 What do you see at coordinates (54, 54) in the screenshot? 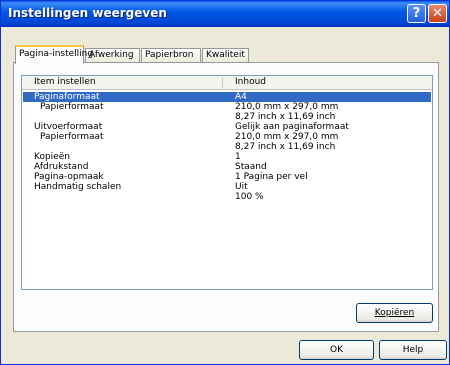
I see `tab-pagina-instelling: Pagina-instelling` at bounding box center [54, 54].